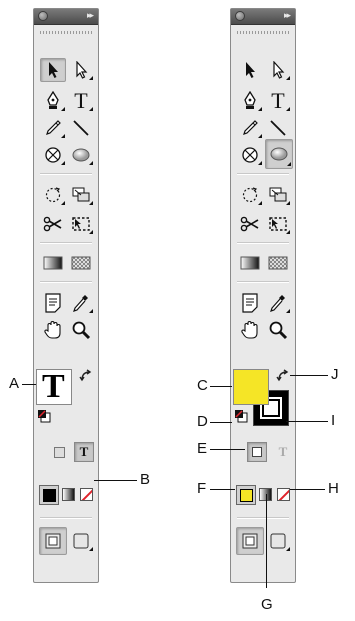 This screenshot has width=355, height=621. Describe the element at coordinates (307, 421) in the screenshot. I see `callout-i-line` at that location.